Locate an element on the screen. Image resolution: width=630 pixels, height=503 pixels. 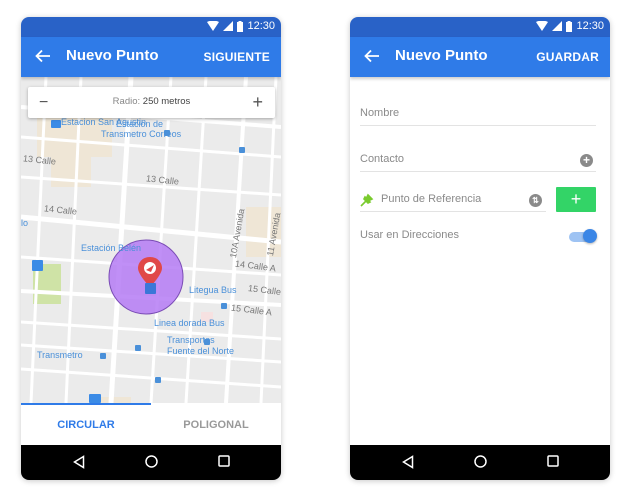
add-contact-icon: + is located at coordinates (586, 160).